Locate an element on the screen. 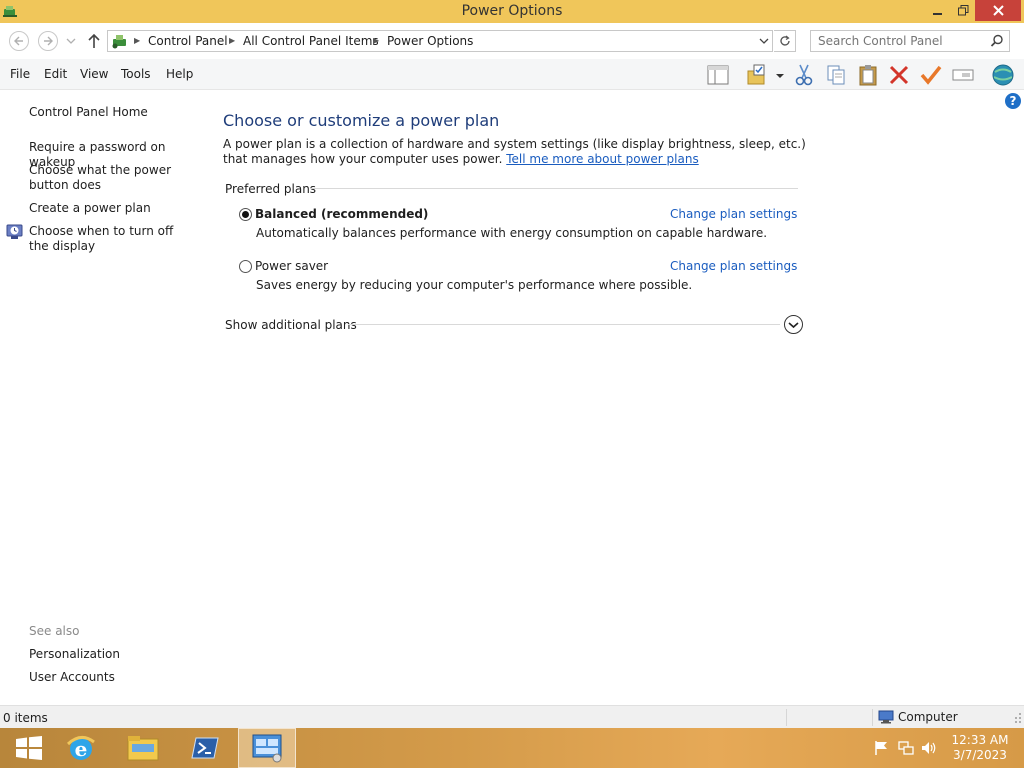  balanced-change-settings-link: Change plan settings is located at coordinates (733, 214).